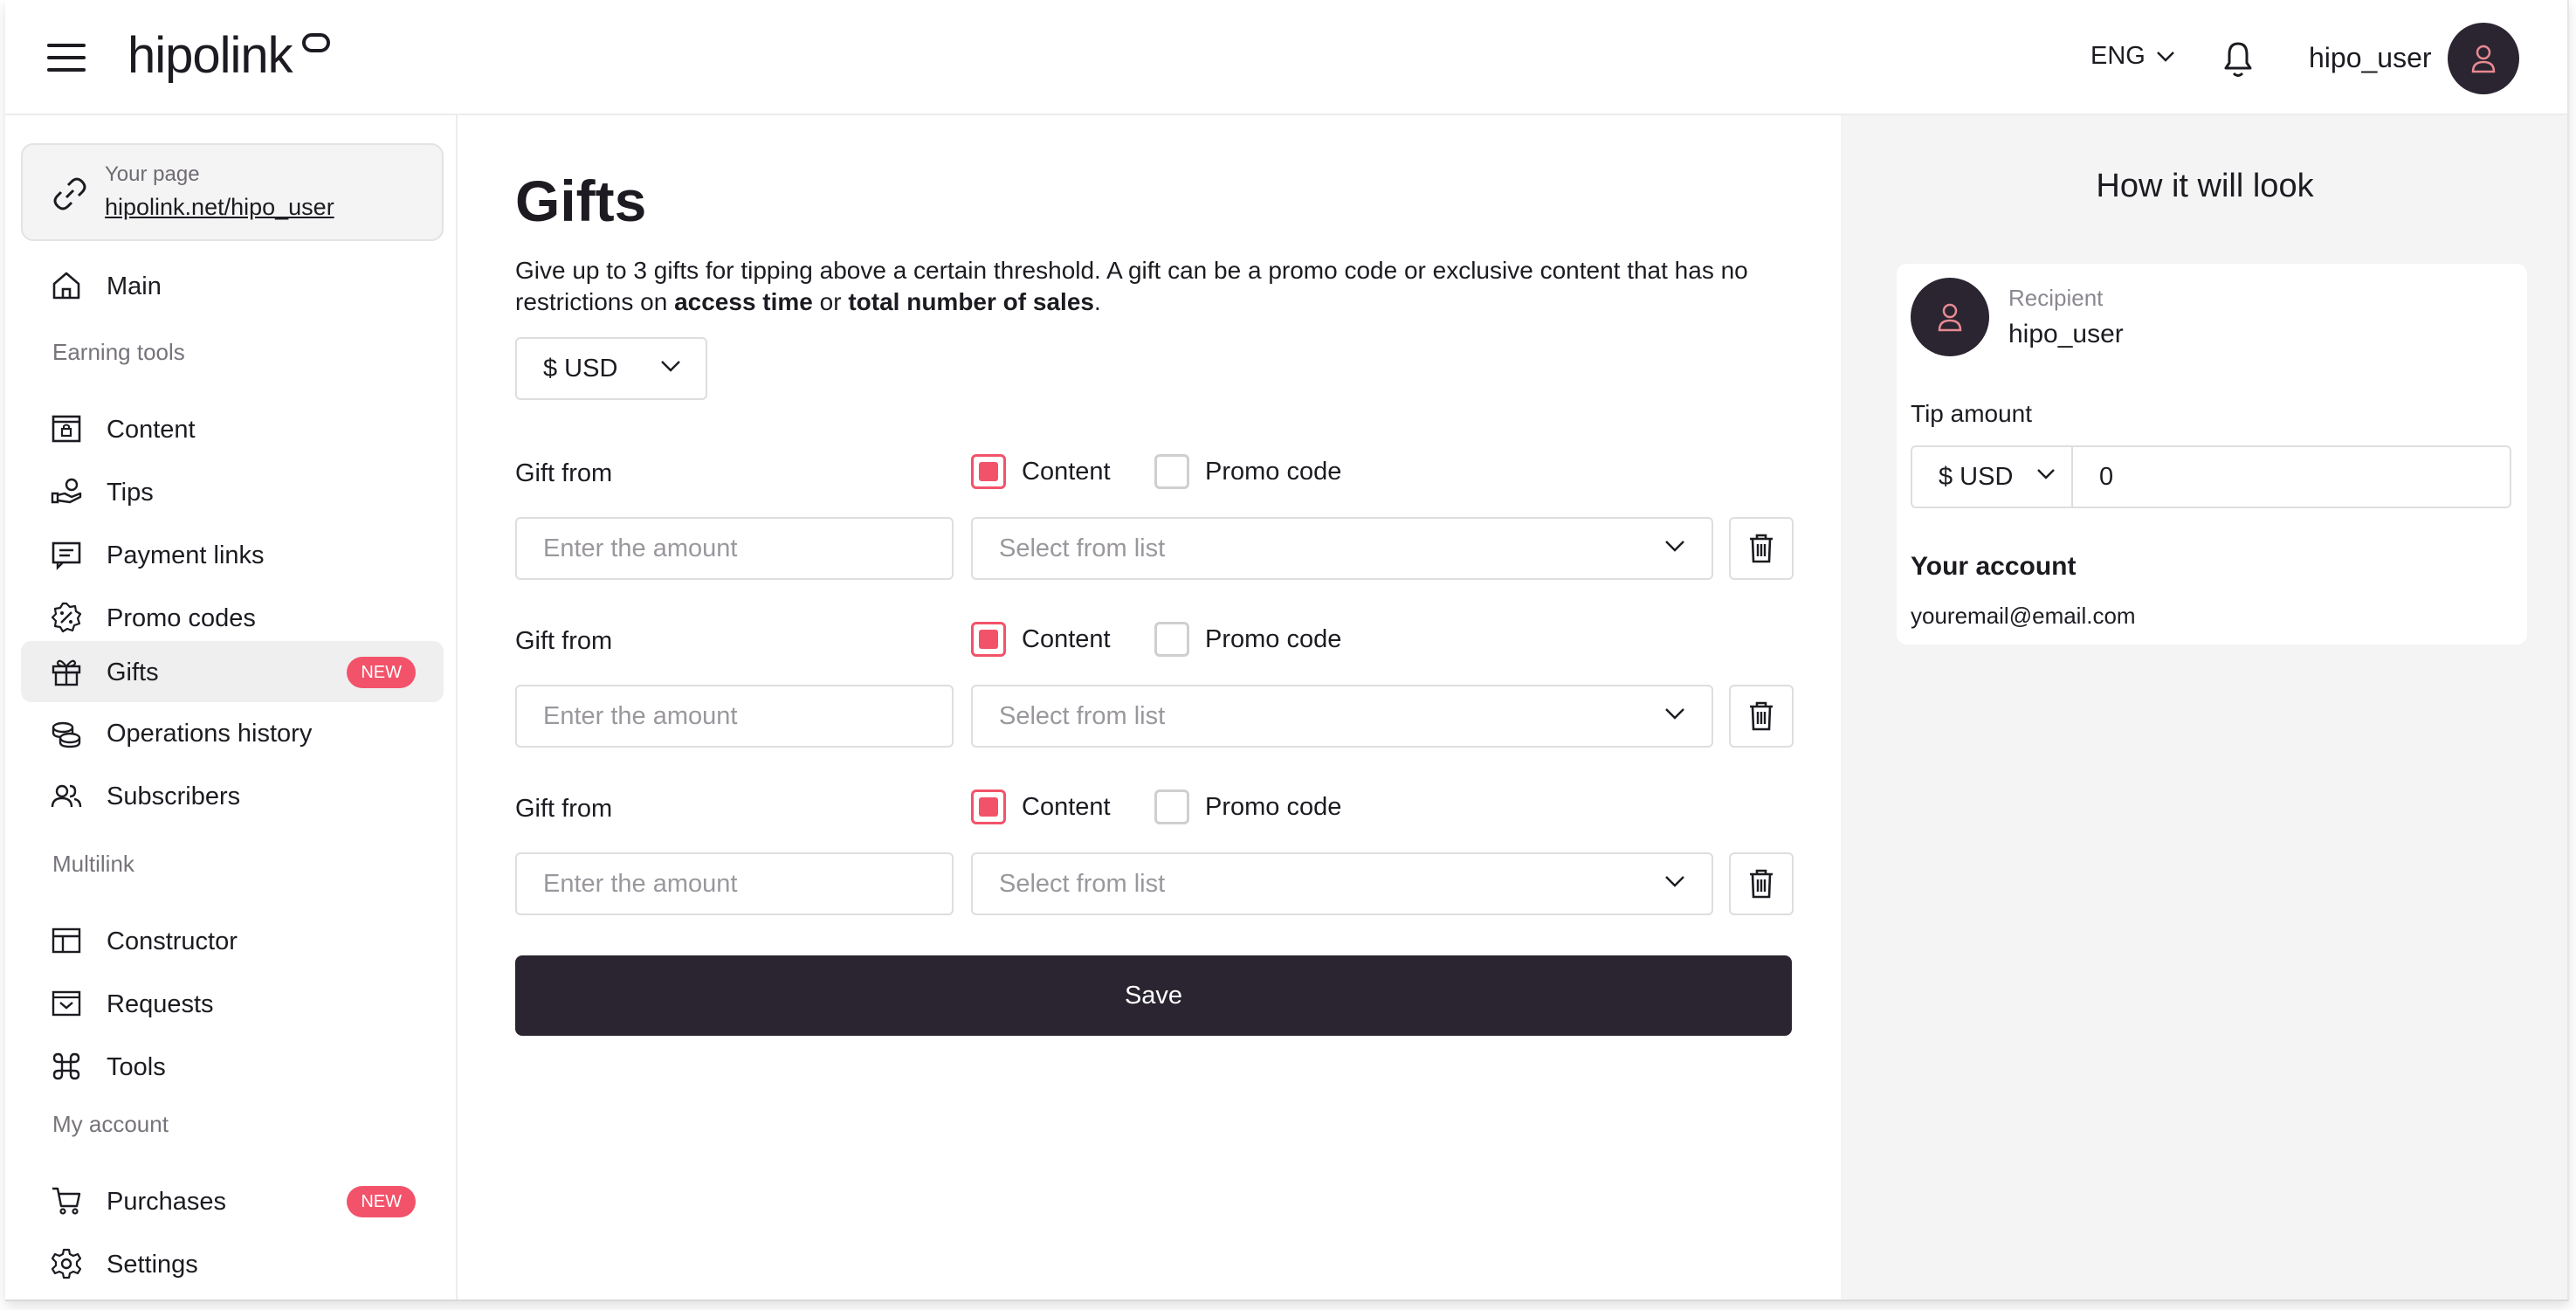  I want to click on sidebar-item-settings: Settings, so click(232, 1263).